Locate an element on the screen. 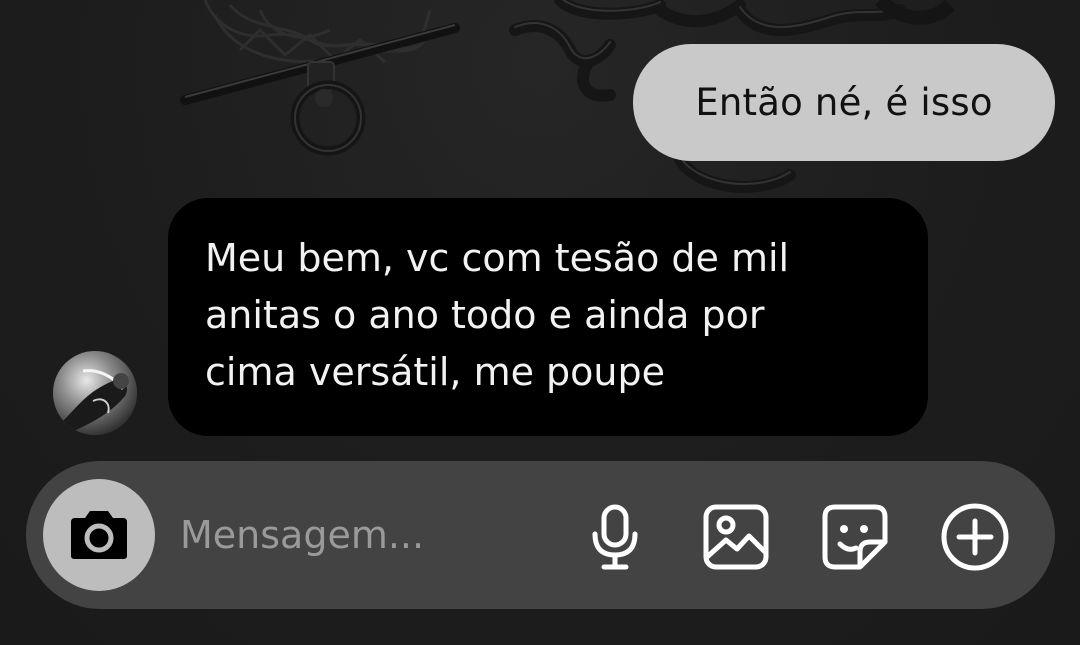  microphone-icon is located at coordinates (615, 537).